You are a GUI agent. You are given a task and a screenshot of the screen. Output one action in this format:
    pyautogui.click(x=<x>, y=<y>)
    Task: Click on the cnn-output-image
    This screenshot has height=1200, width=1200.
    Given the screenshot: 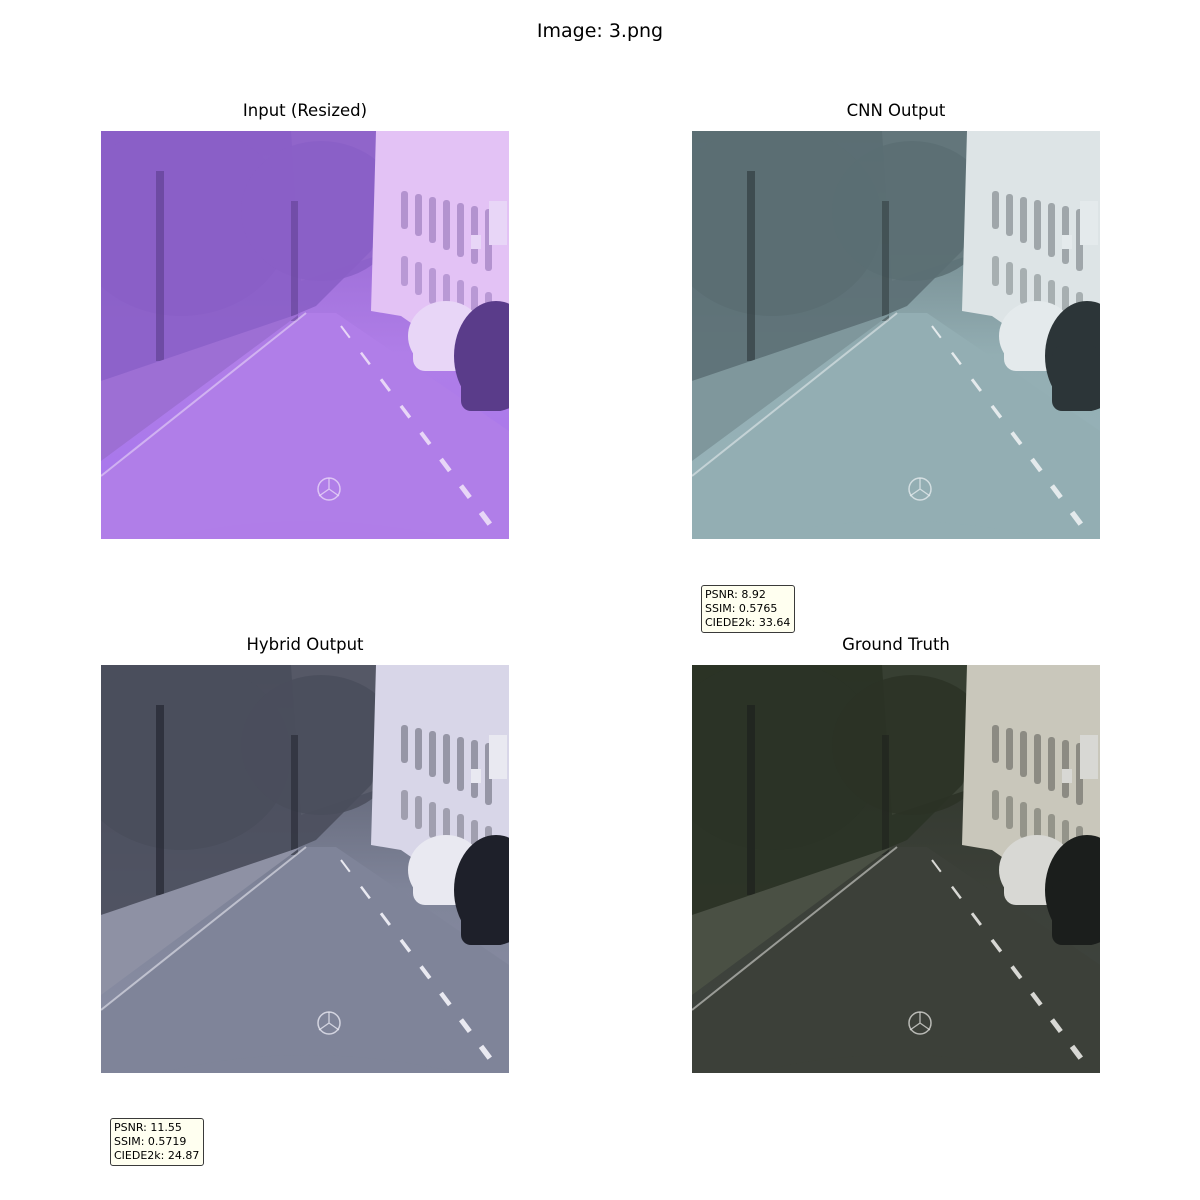 What is the action you would take?
    pyautogui.click(x=896, y=335)
    